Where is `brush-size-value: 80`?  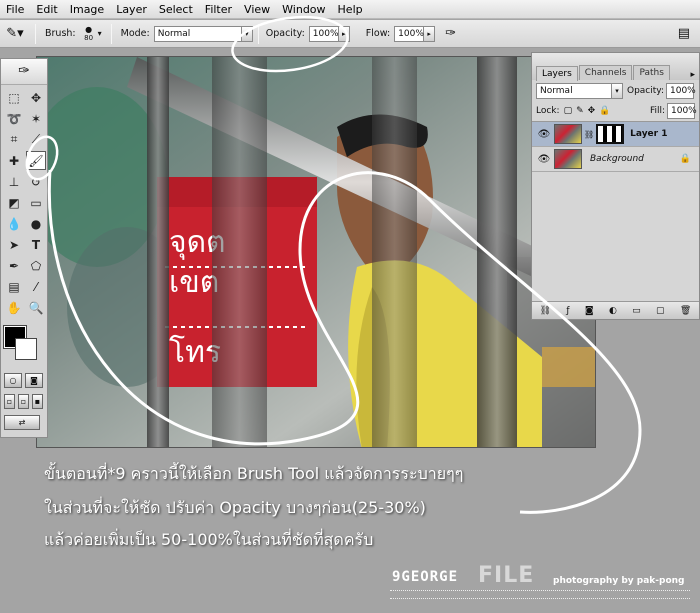
brush-size-value: 80 is located at coordinates (89, 37).